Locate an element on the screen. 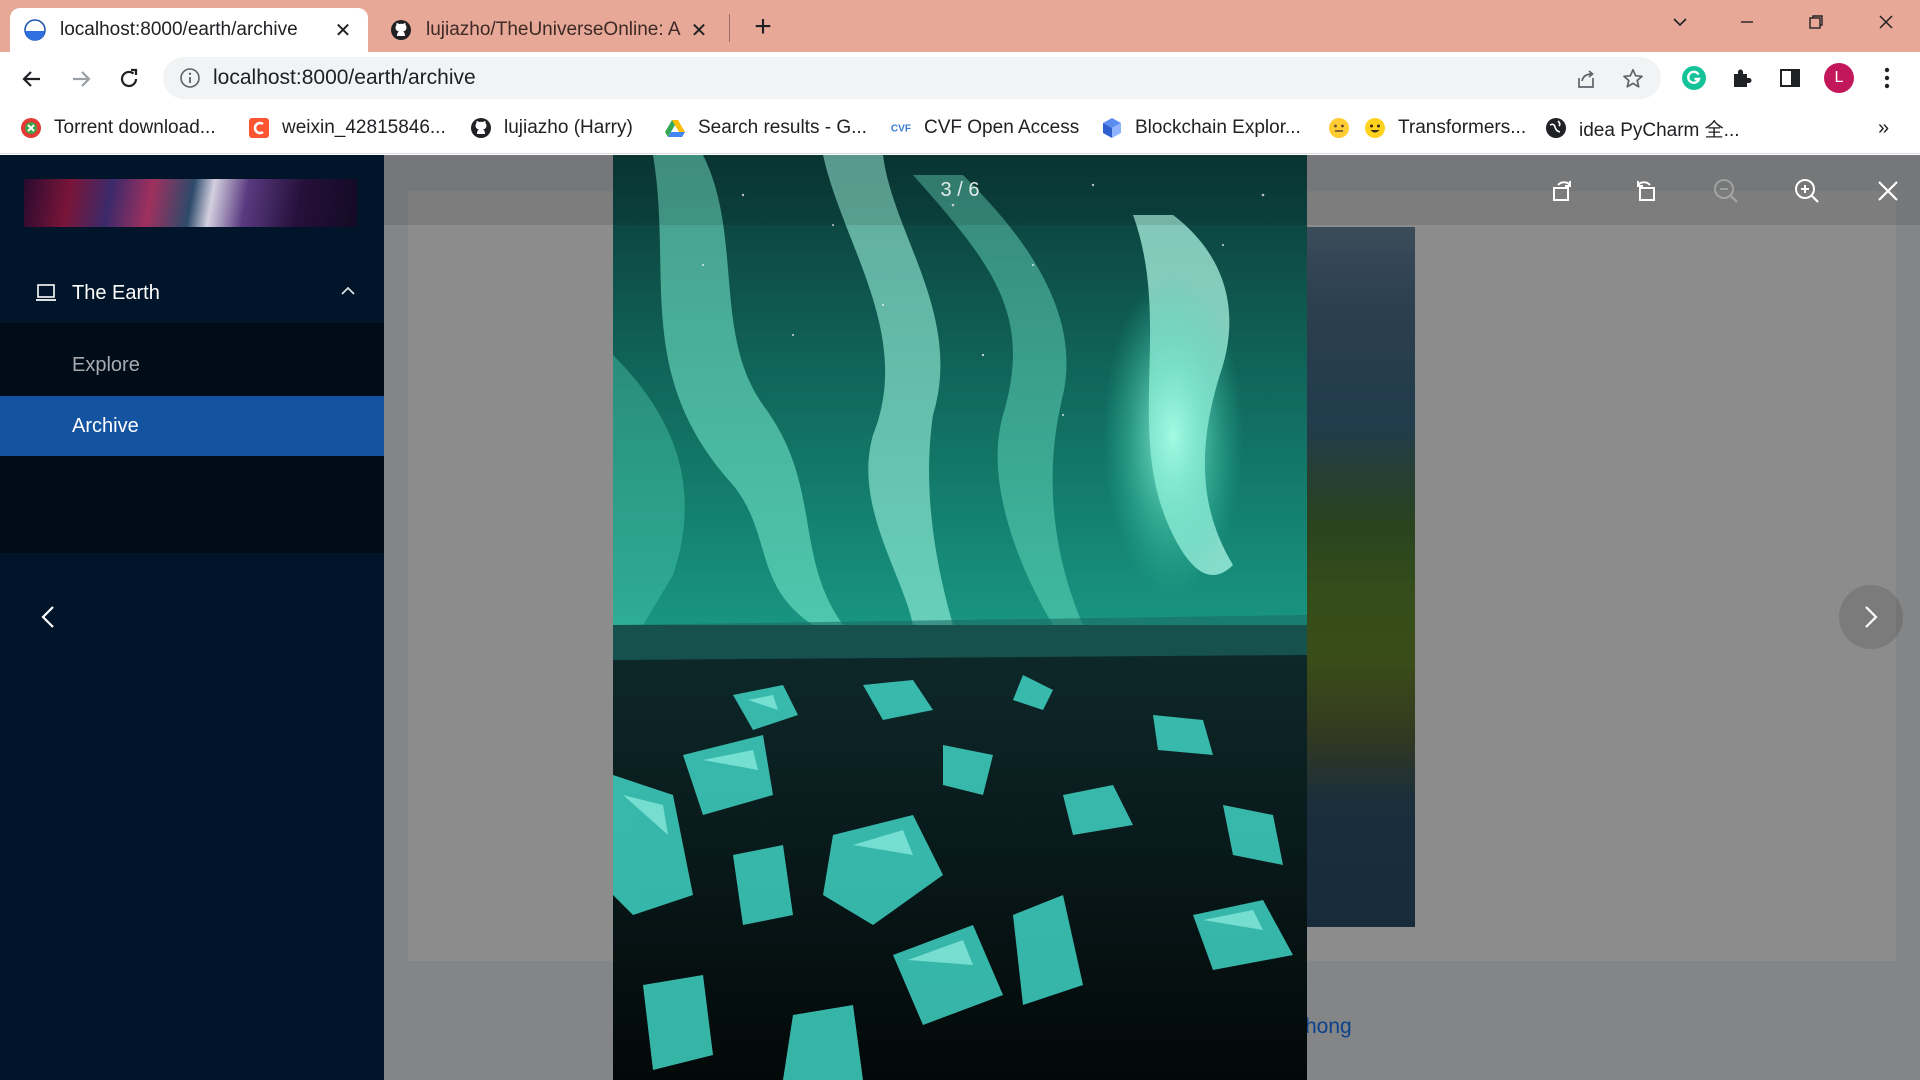 Image resolution: width=1920 pixels, height=1080 pixels. hugging-face-icon is located at coordinates (1375, 128).